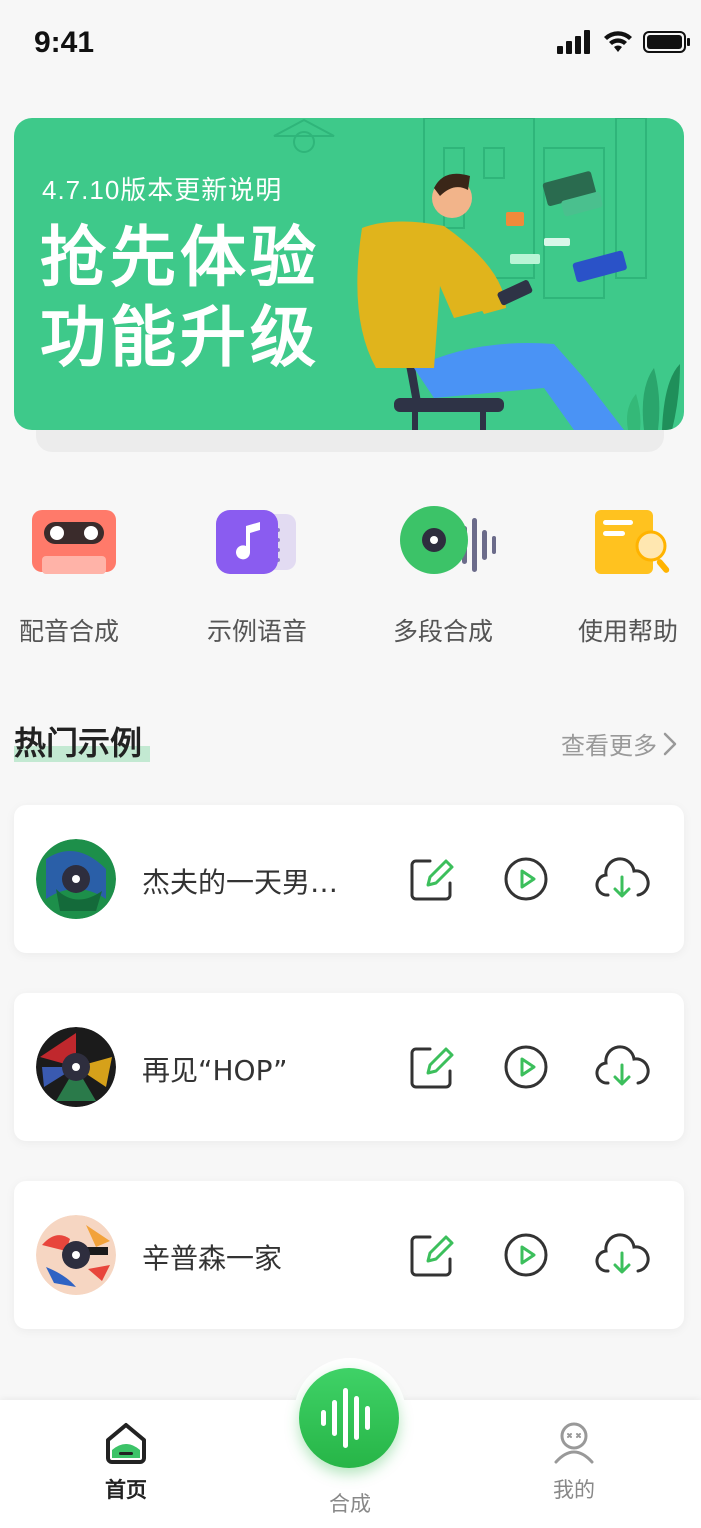 The width and height of the screenshot is (701, 1528). I want to click on quick-action-samples: 示例语音, so click(257, 574).